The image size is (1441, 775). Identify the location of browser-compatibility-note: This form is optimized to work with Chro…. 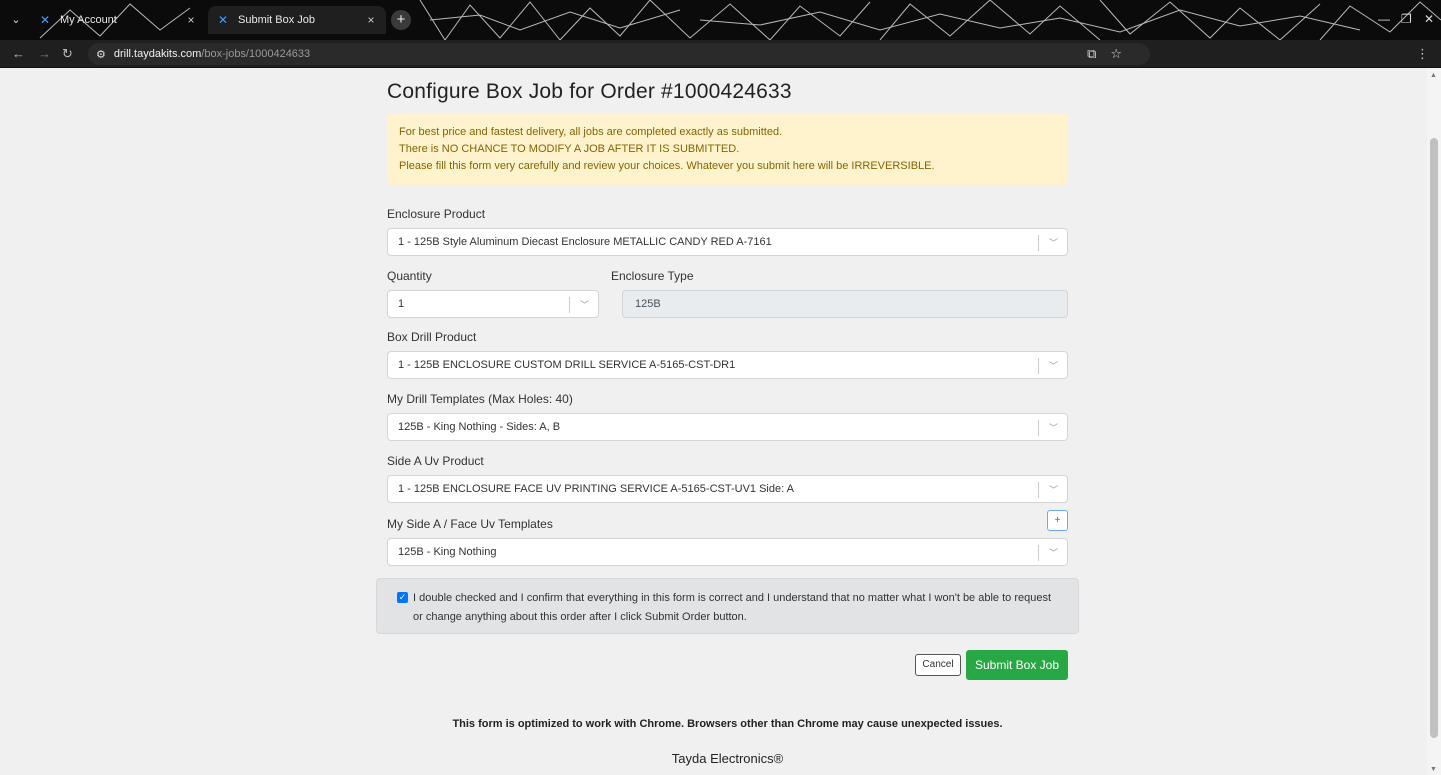
(727, 724).